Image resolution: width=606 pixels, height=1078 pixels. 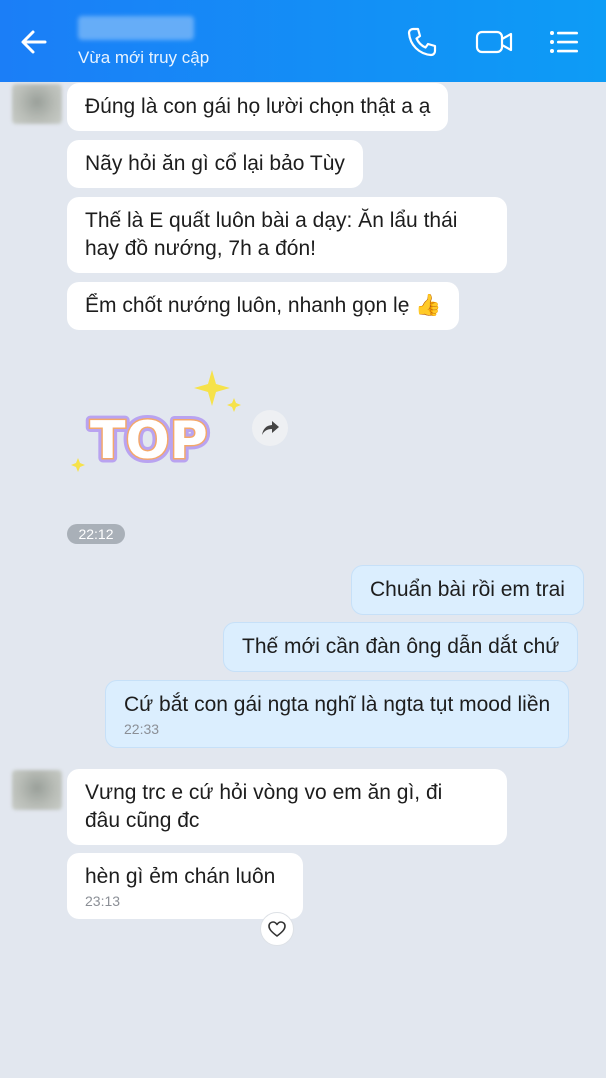 I want to click on message-bubble: Ểm chốt nướng luôn, nhanh gọn lẹ 👍, so click(x=263, y=306).